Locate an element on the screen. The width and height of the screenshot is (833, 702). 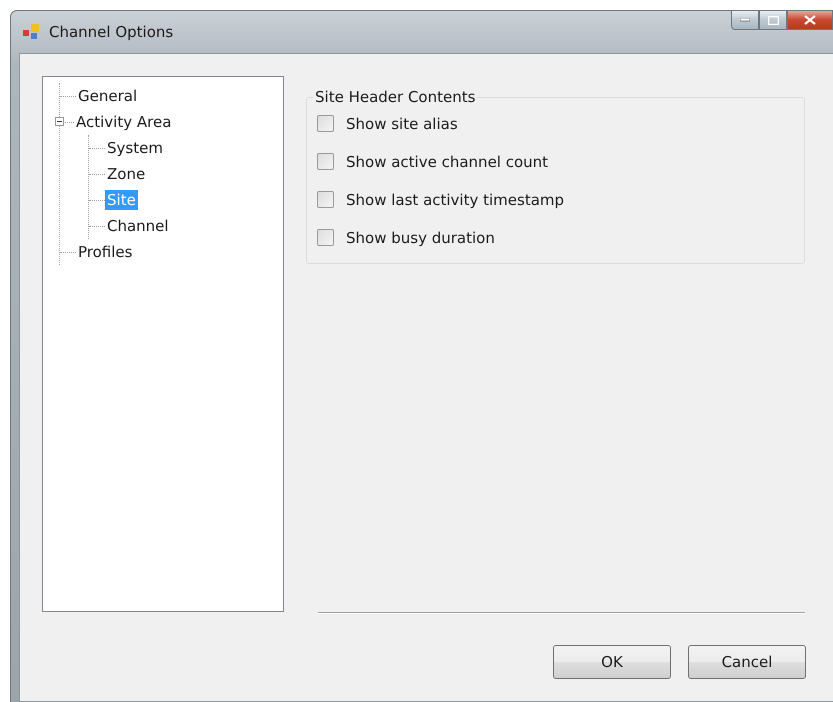
tree-item: System is located at coordinates (135, 148).